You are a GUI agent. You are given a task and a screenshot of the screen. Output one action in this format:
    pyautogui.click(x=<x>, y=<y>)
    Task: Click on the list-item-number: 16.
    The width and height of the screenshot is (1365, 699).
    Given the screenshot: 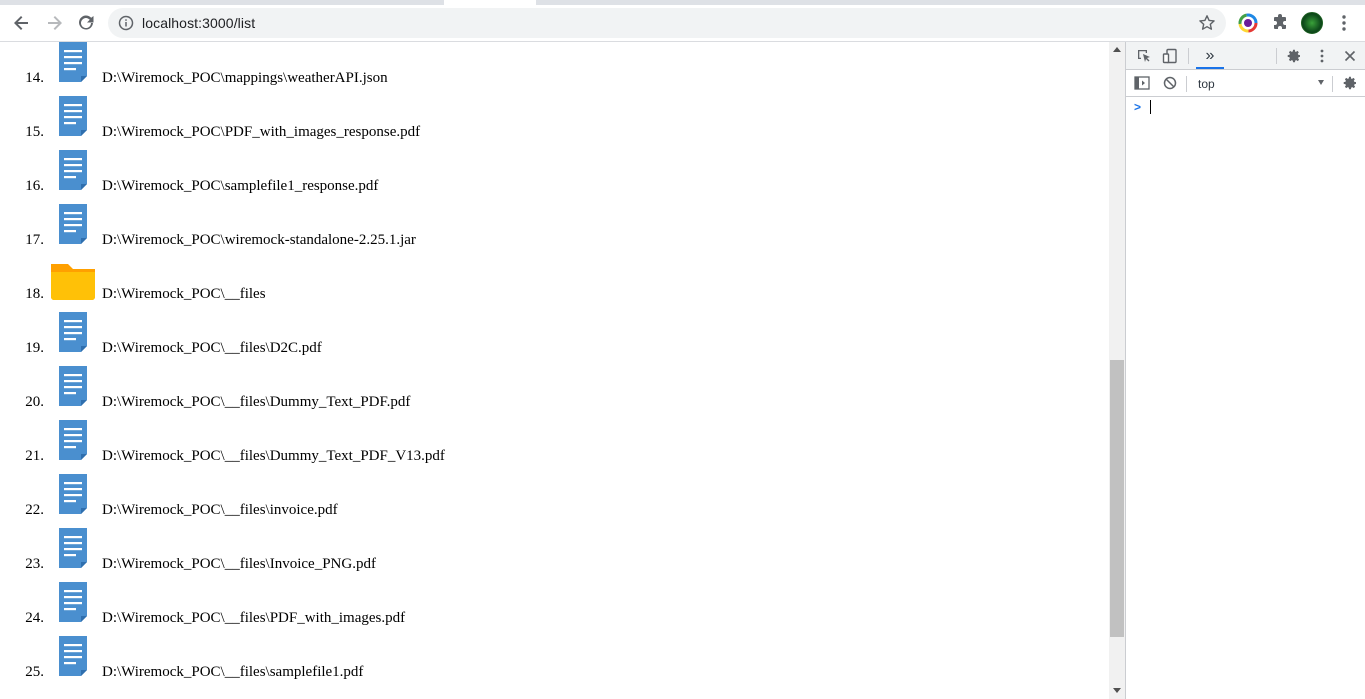 What is the action you would take?
    pyautogui.click(x=34, y=186)
    